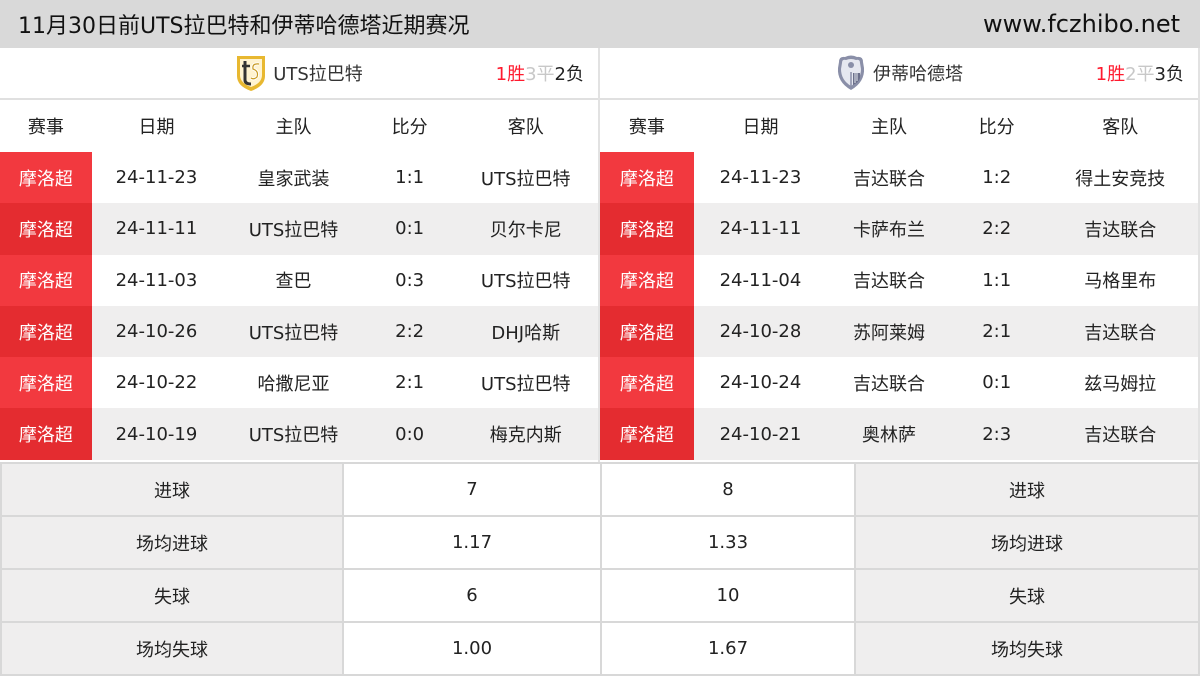  What do you see at coordinates (472, 542) in the screenshot?
I see `left-stat-value: 1.17` at bounding box center [472, 542].